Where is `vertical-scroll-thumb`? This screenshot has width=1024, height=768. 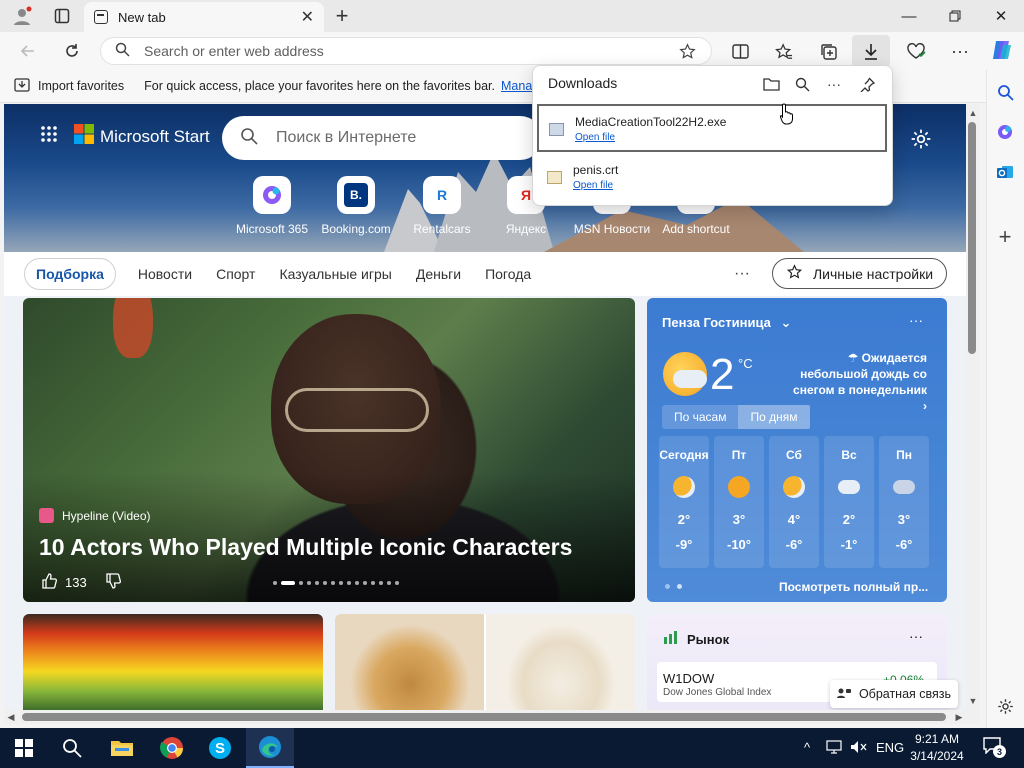
vertical-scroll-thumb is located at coordinates (972, 238).